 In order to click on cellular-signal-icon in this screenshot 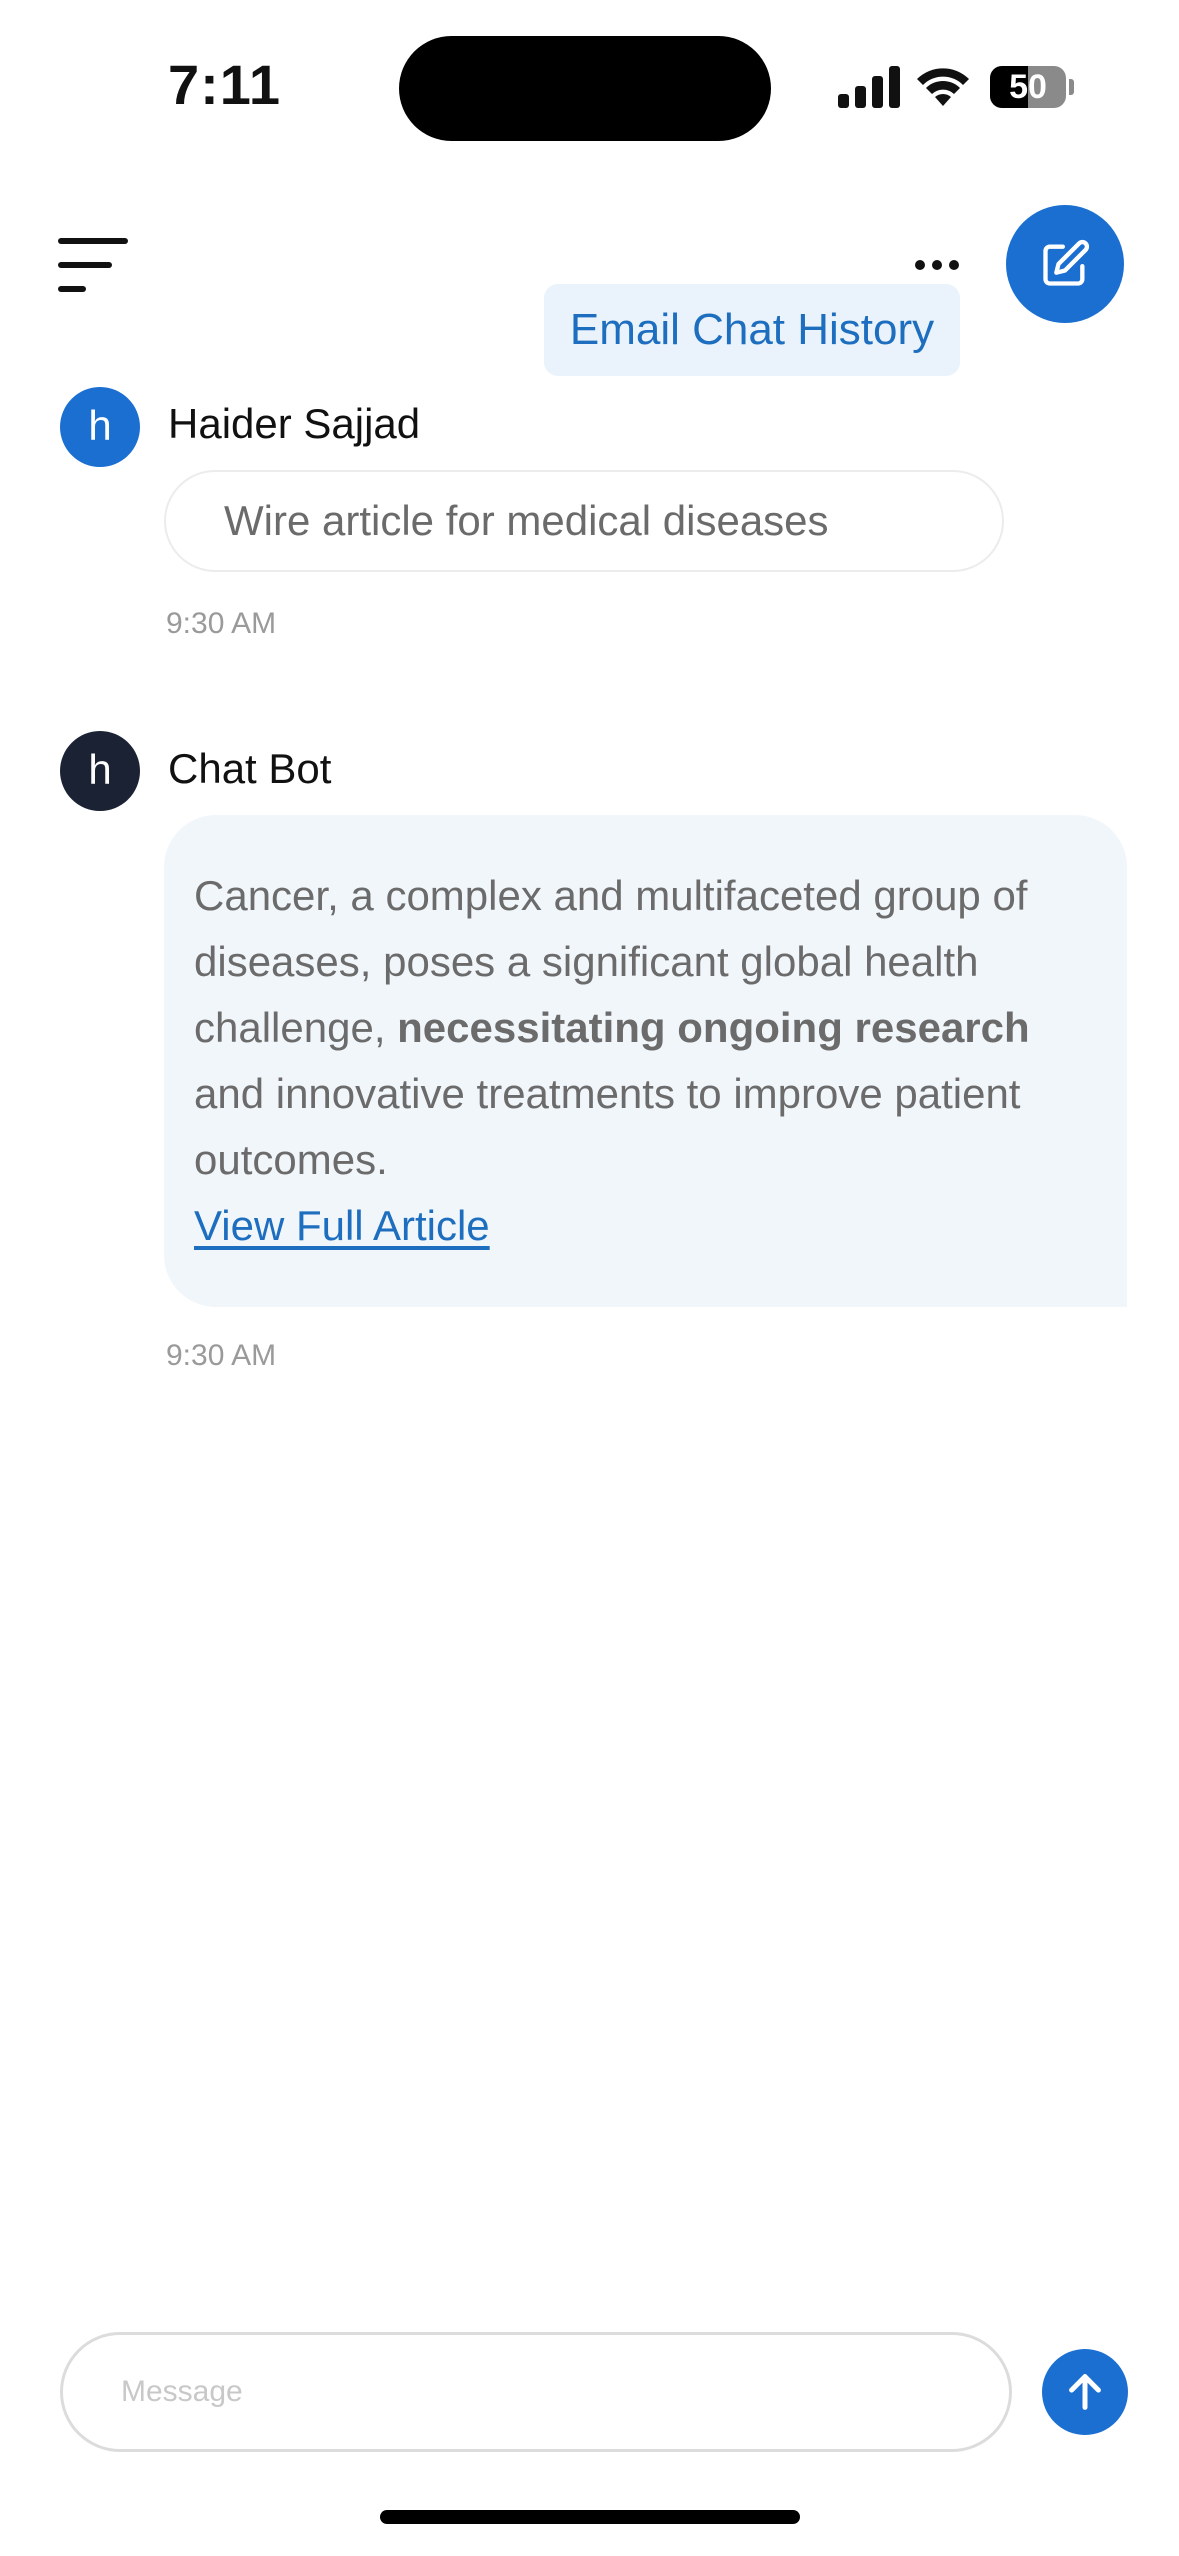, I will do `click(869, 87)`.